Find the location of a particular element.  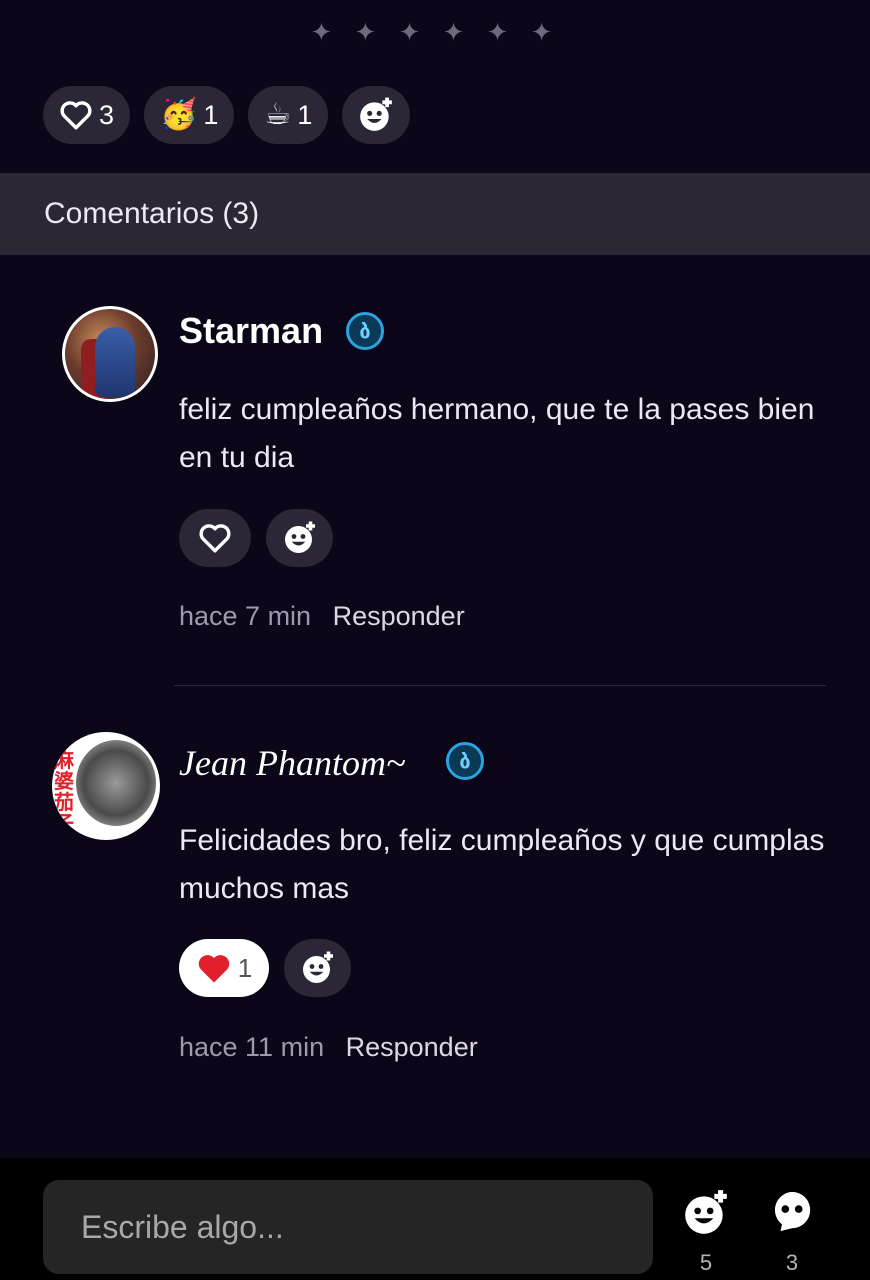

reaction-count: 3 is located at coordinates (107, 114).